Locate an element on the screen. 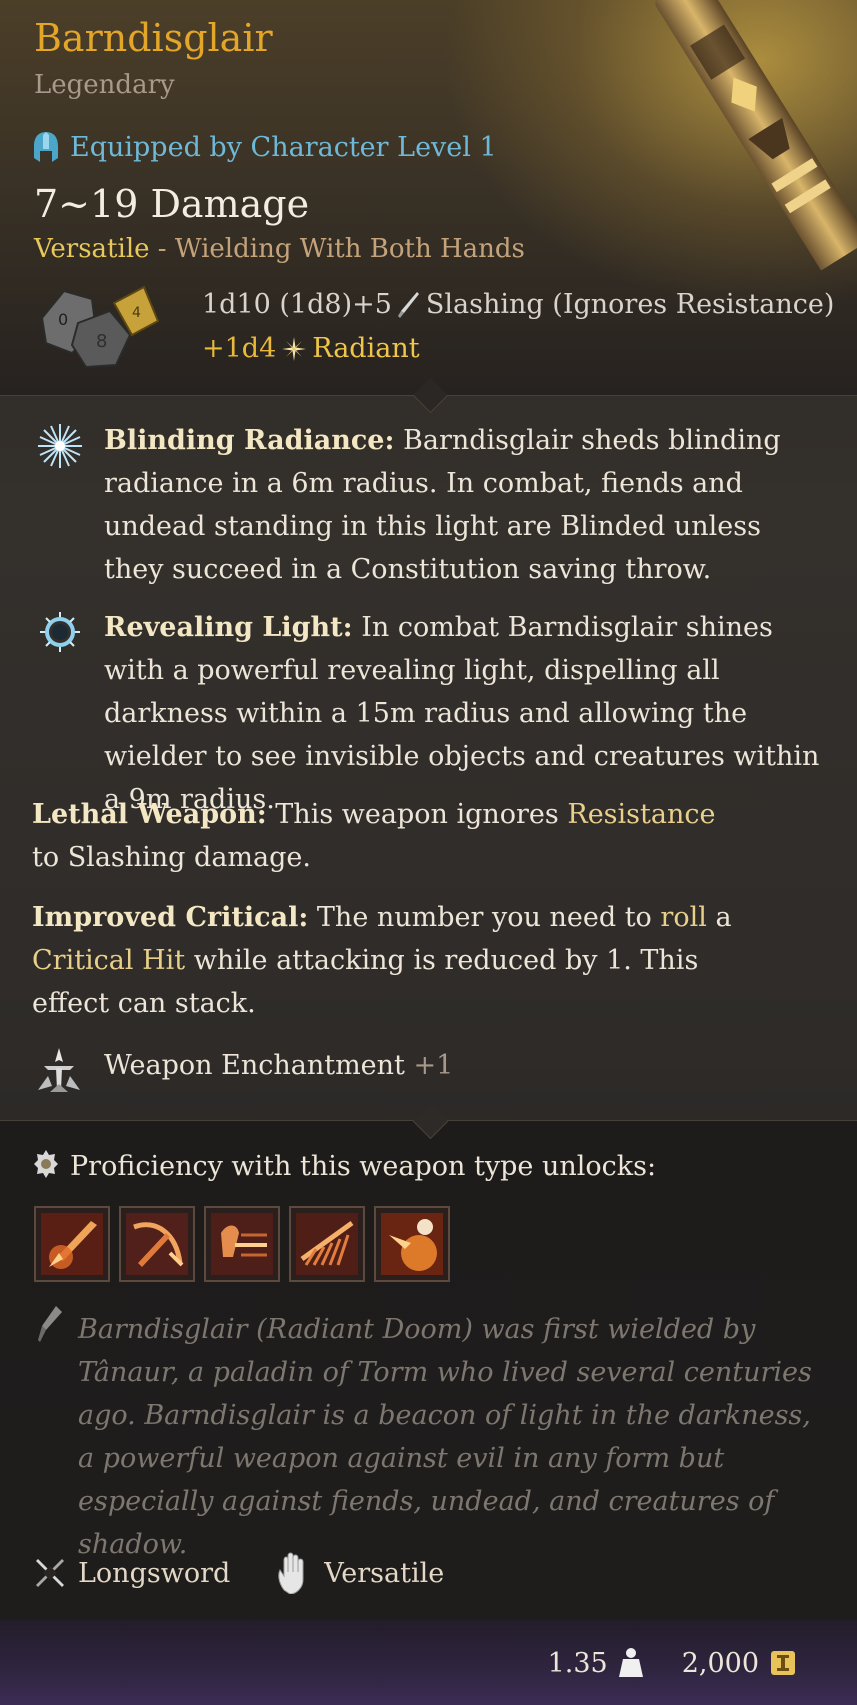  enchantment-icon is located at coordinates (59, 1070).